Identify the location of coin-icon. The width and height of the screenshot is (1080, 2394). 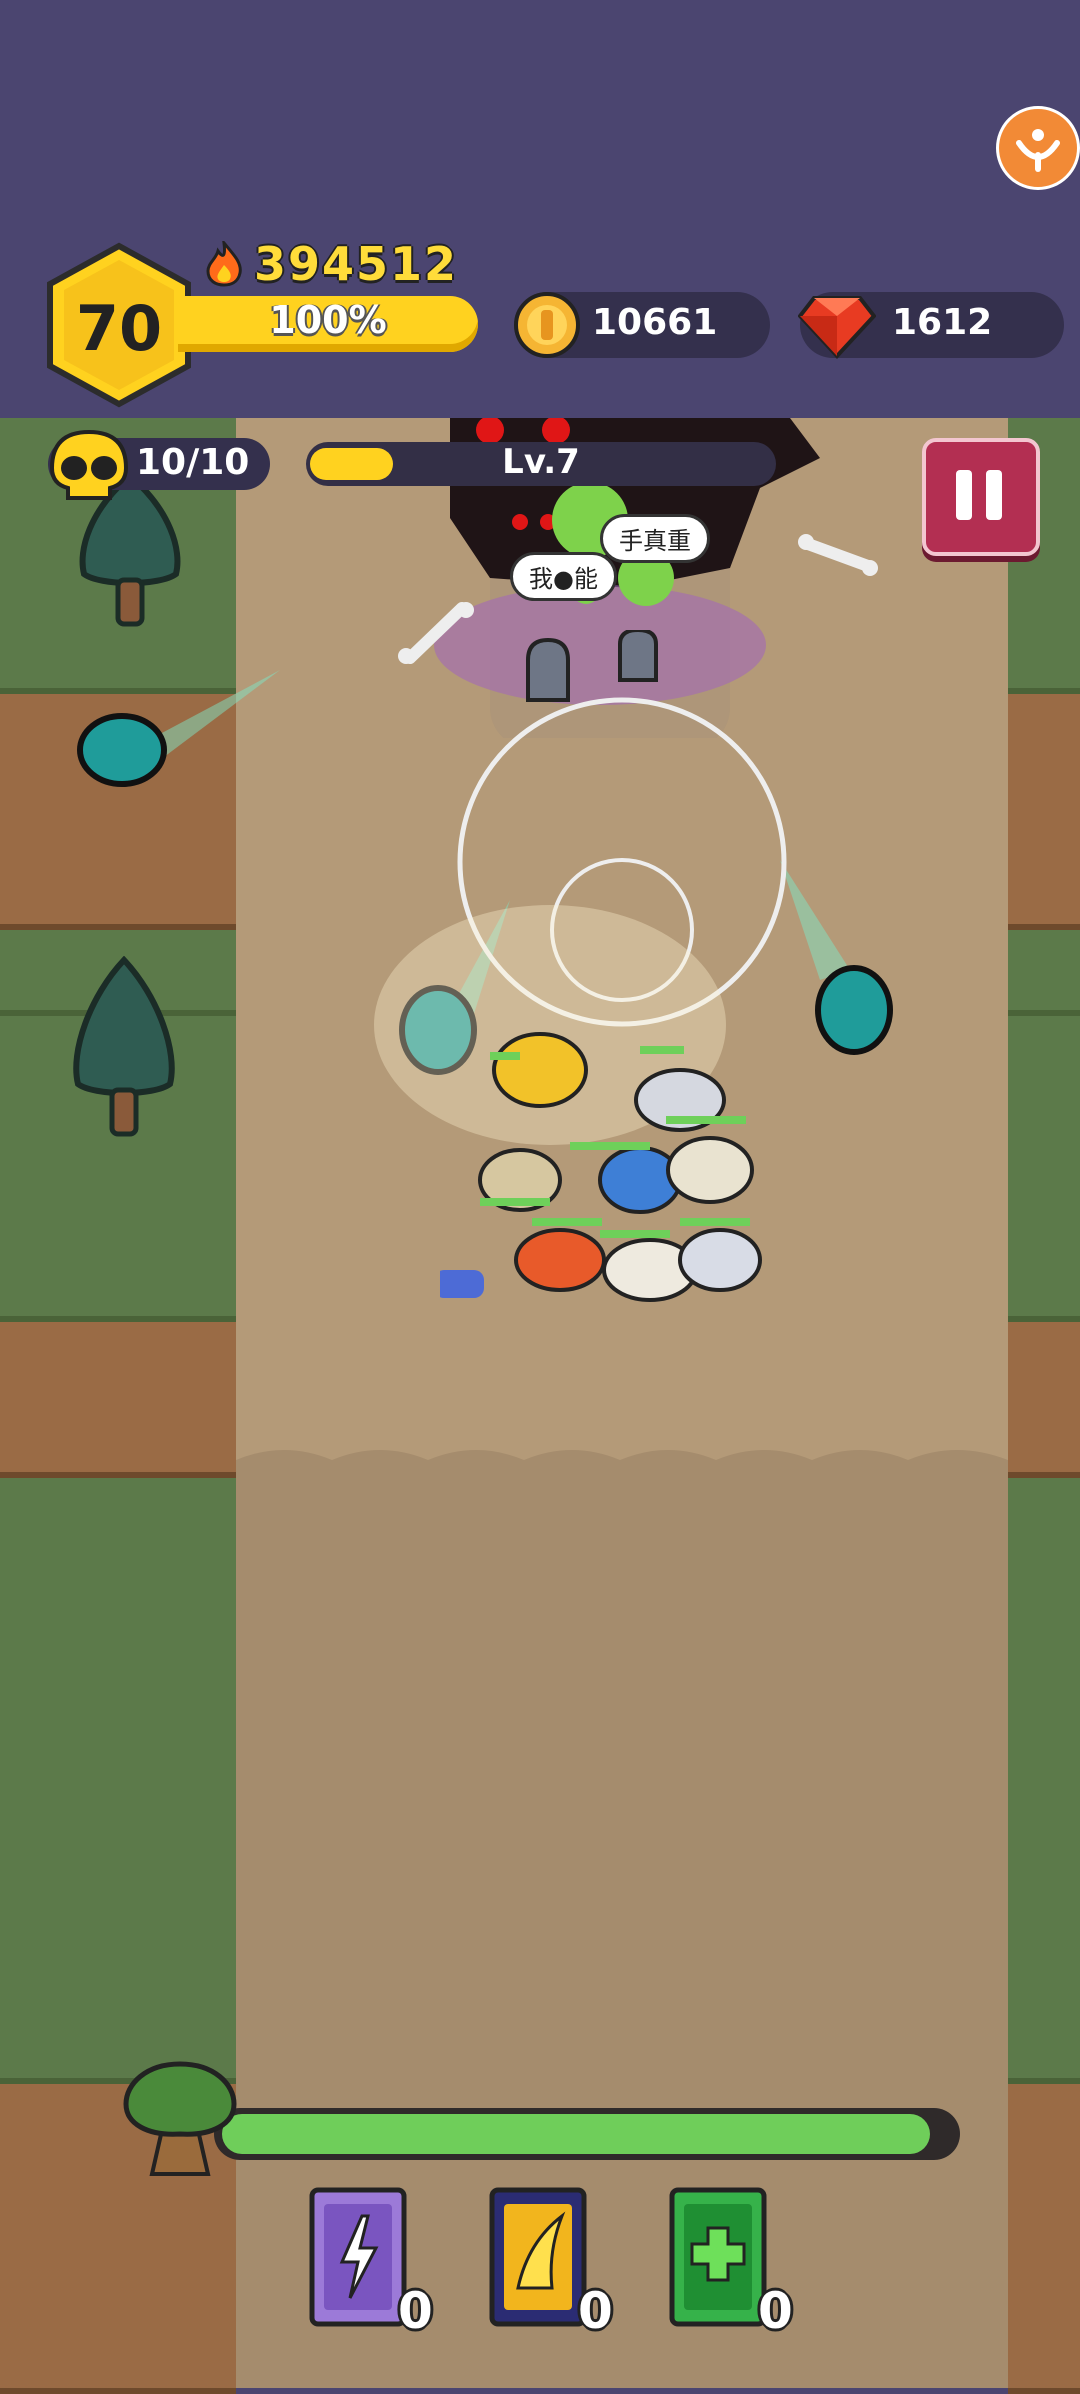
(547, 325).